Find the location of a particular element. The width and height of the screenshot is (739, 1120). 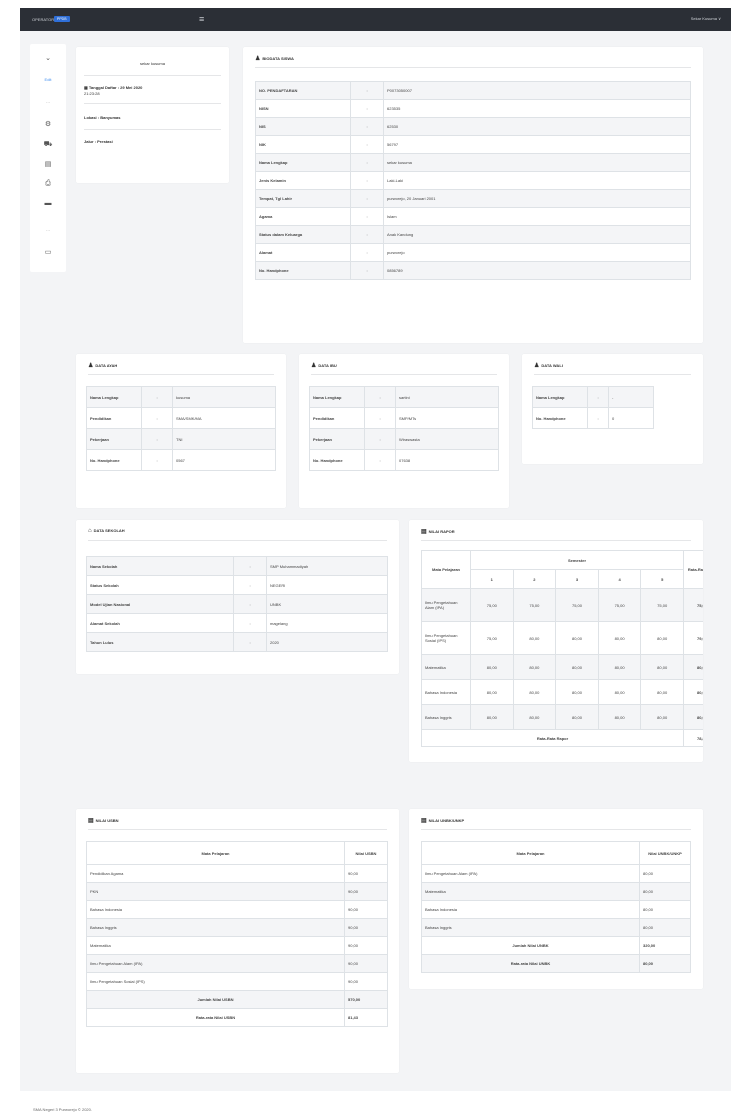

field-value: SMP/MTs is located at coordinates (447, 418).